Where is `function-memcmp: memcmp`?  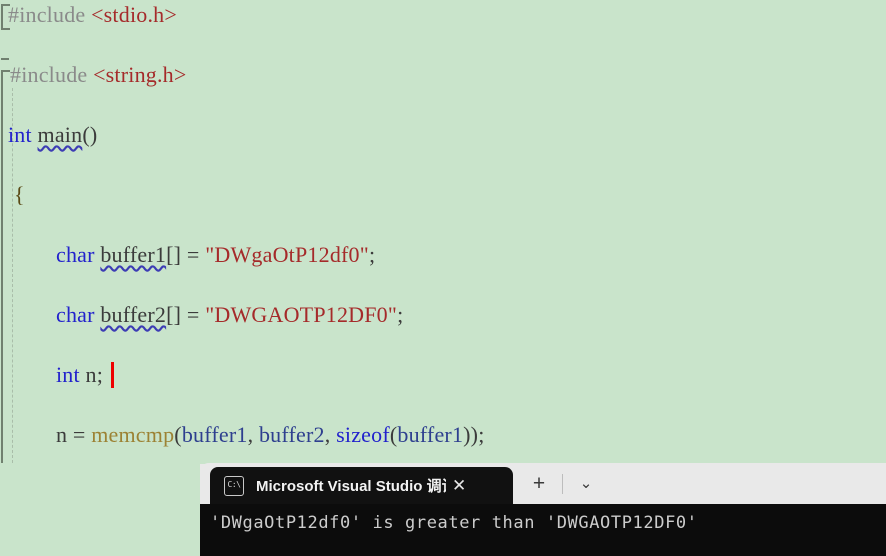 function-memcmp: memcmp is located at coordinates (133, 434).